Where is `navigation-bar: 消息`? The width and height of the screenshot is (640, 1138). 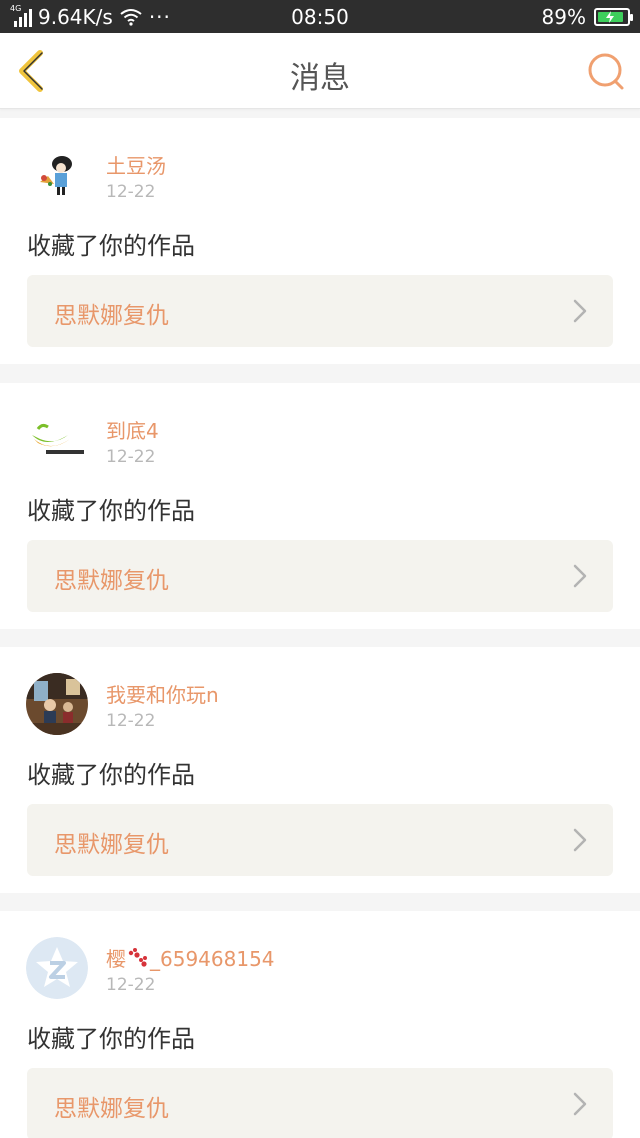 navigation-bar: 消息 is located at coordinates (320, 71).